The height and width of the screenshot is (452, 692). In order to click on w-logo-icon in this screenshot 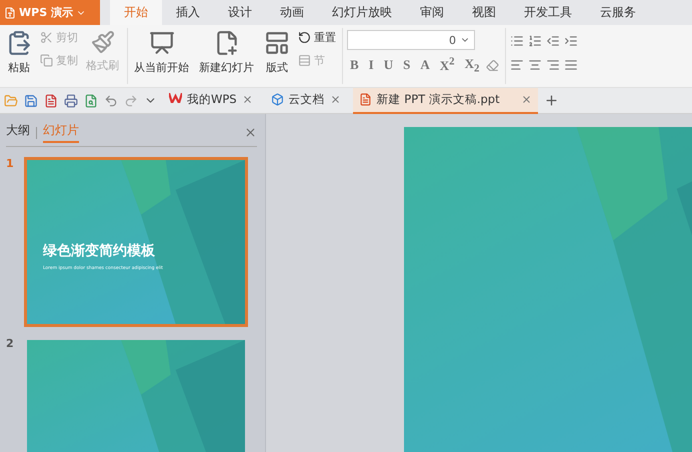, I will do `click(175, 99)`.